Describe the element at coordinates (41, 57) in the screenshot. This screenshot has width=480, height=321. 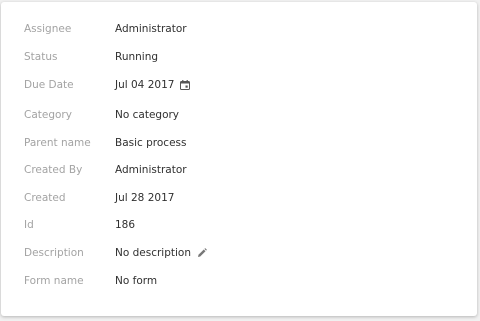
I see `status-label: Status` at that location.